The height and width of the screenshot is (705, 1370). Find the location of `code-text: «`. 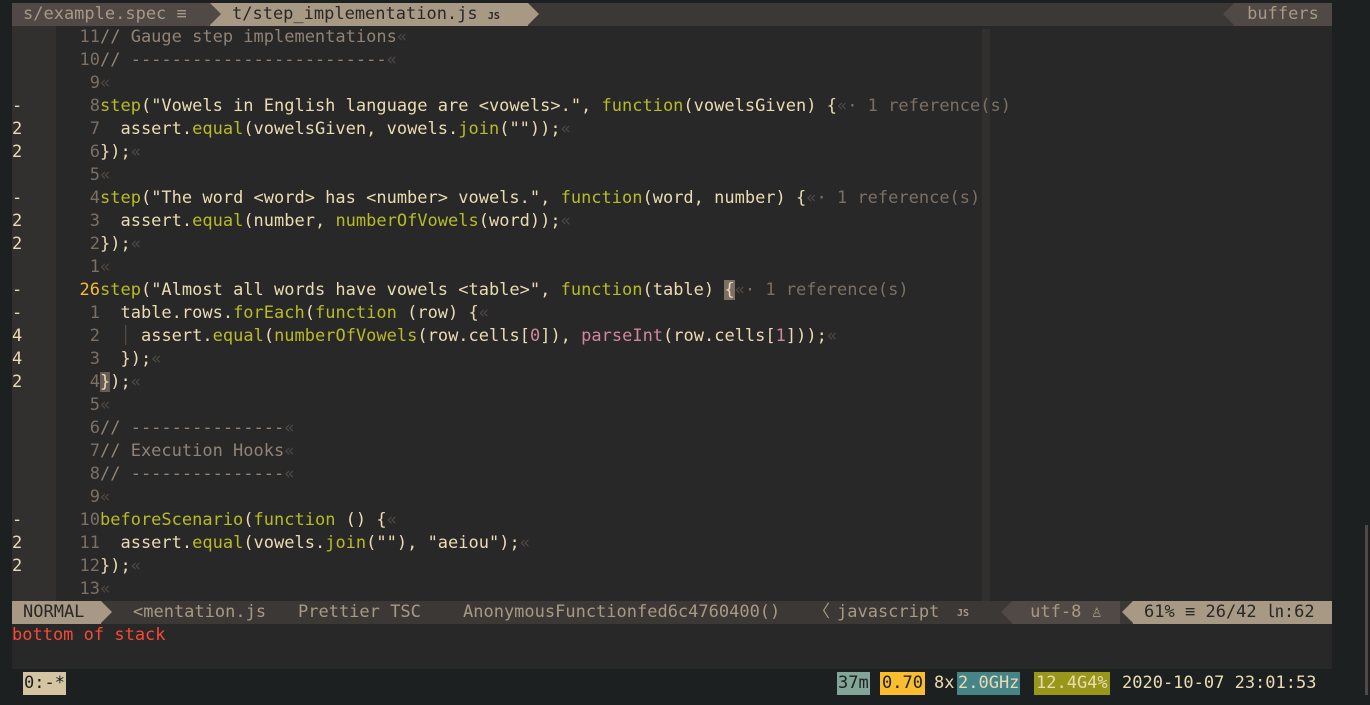

code-text: « is located at coordinates (105, 497).